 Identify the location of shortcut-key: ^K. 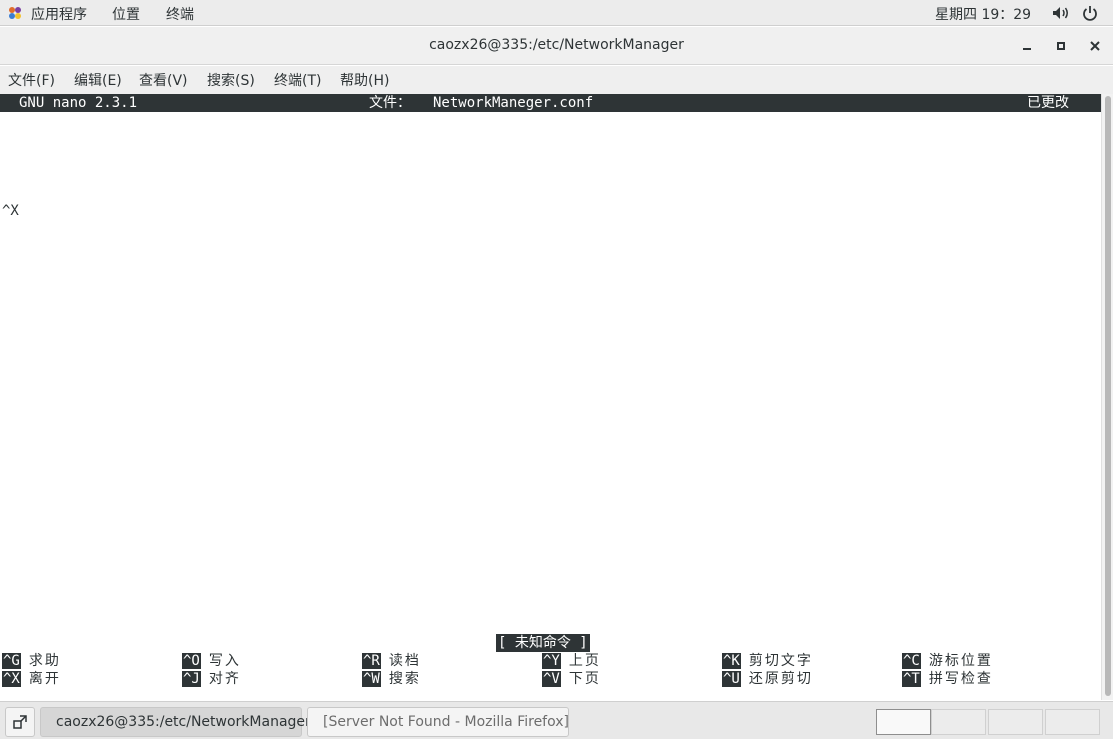
(731, 661).